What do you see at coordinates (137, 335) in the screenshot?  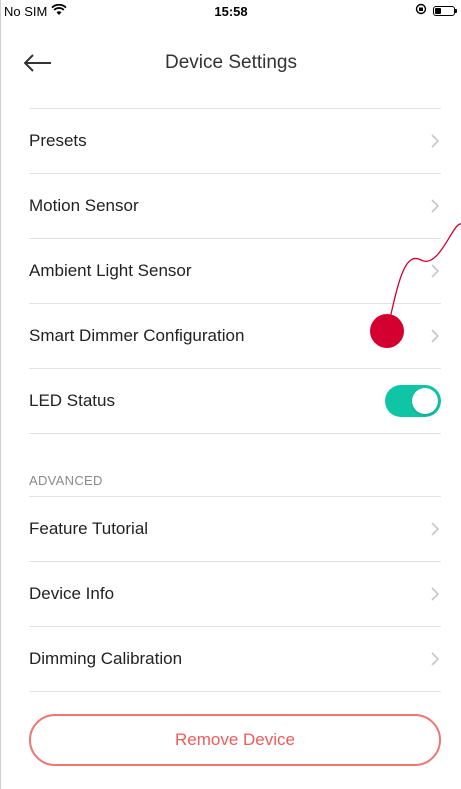 I see `row-label: Smart Dimmer Configuration` at bounding box center [137, 335].